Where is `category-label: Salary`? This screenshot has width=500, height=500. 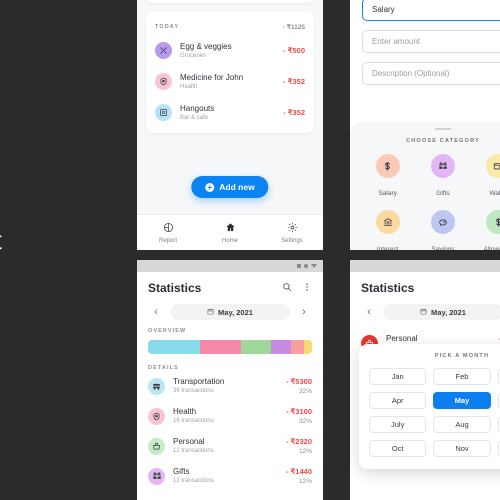 category-label: Salary is located at coordinates (387, 193).